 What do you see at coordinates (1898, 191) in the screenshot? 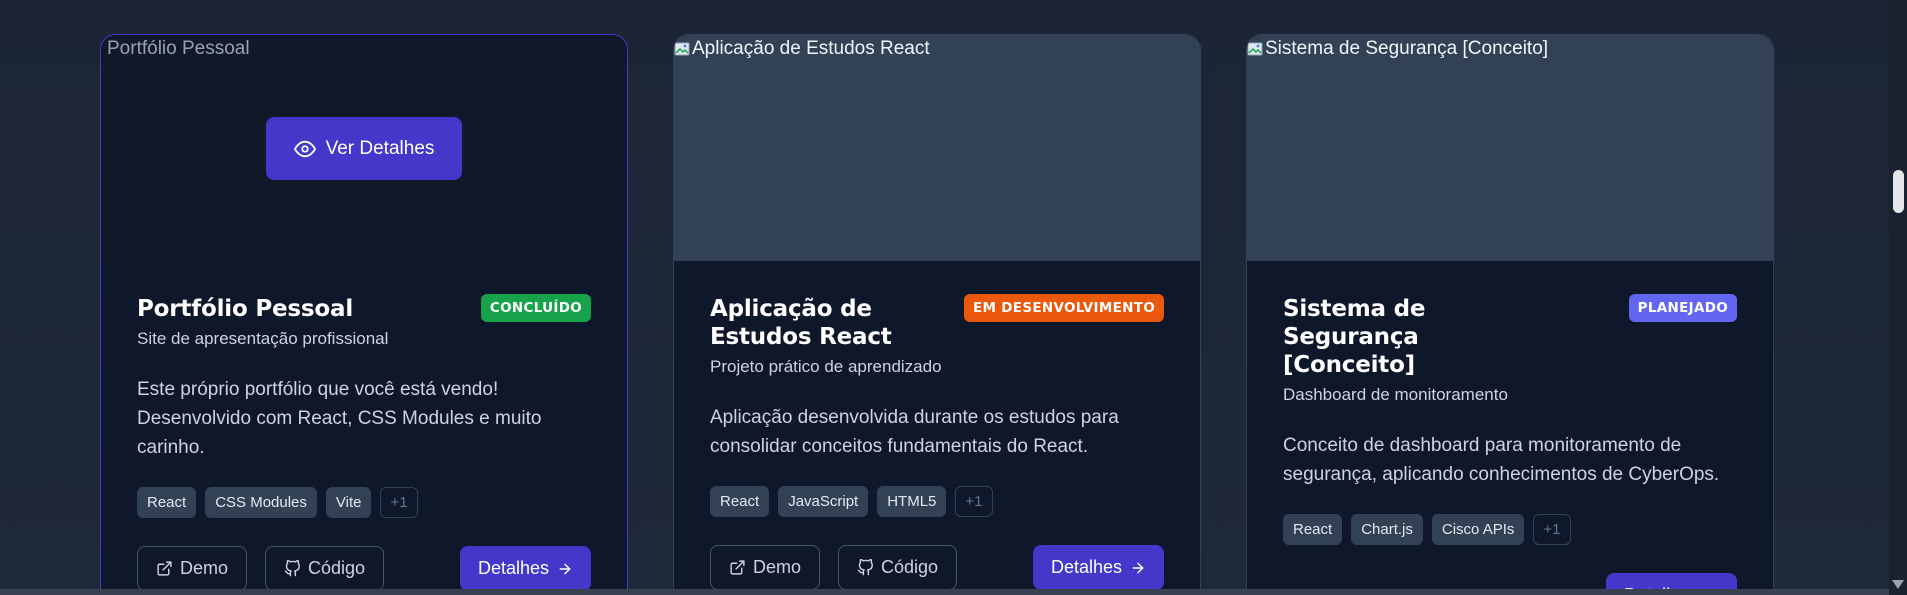
I see `scrollbar-thumb` at bounding box center [1898, 191].